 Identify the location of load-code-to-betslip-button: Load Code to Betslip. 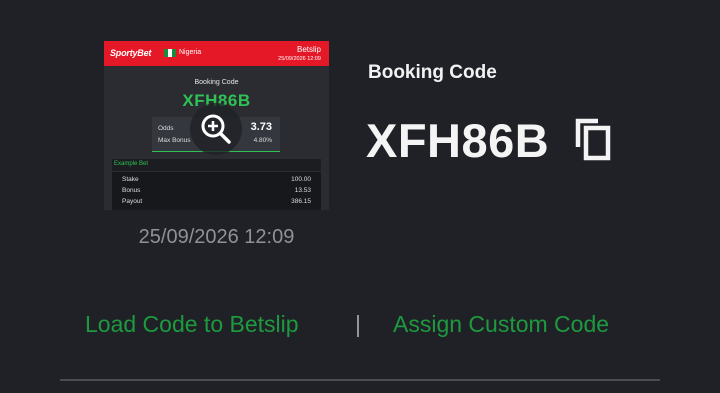
(192, 324).